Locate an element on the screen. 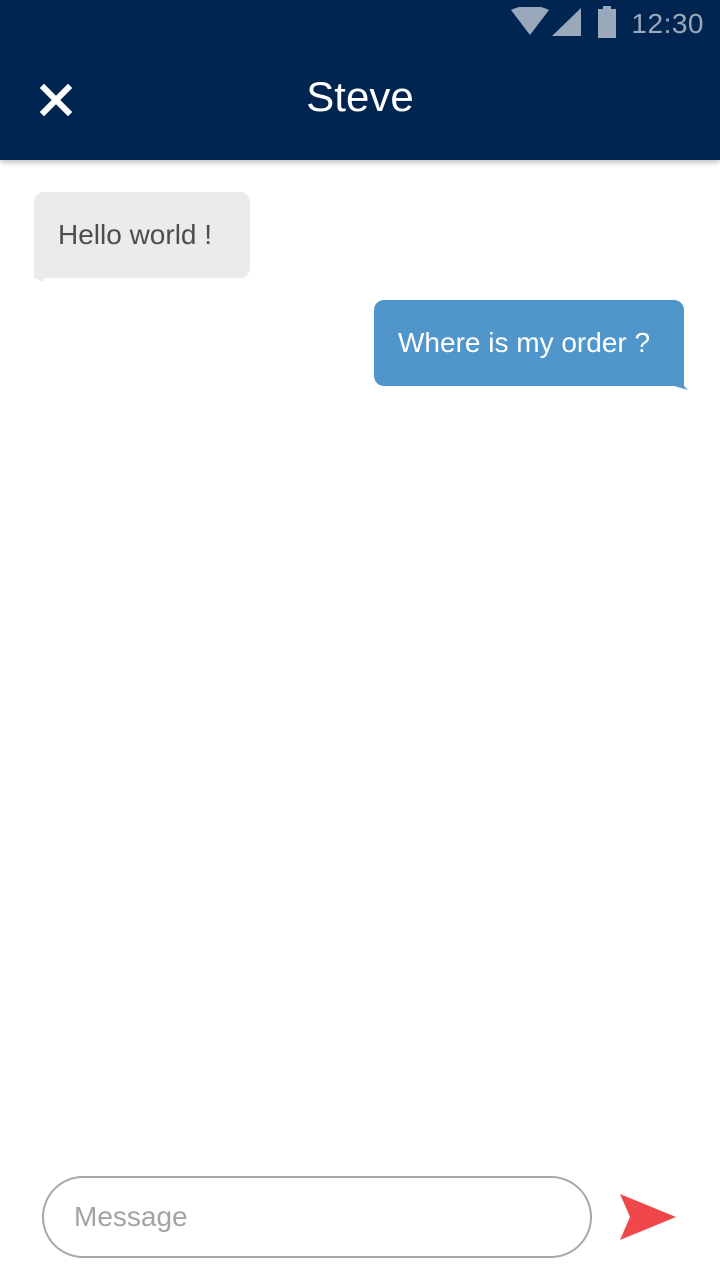  battery-icon is located at coordinates (607, 24).